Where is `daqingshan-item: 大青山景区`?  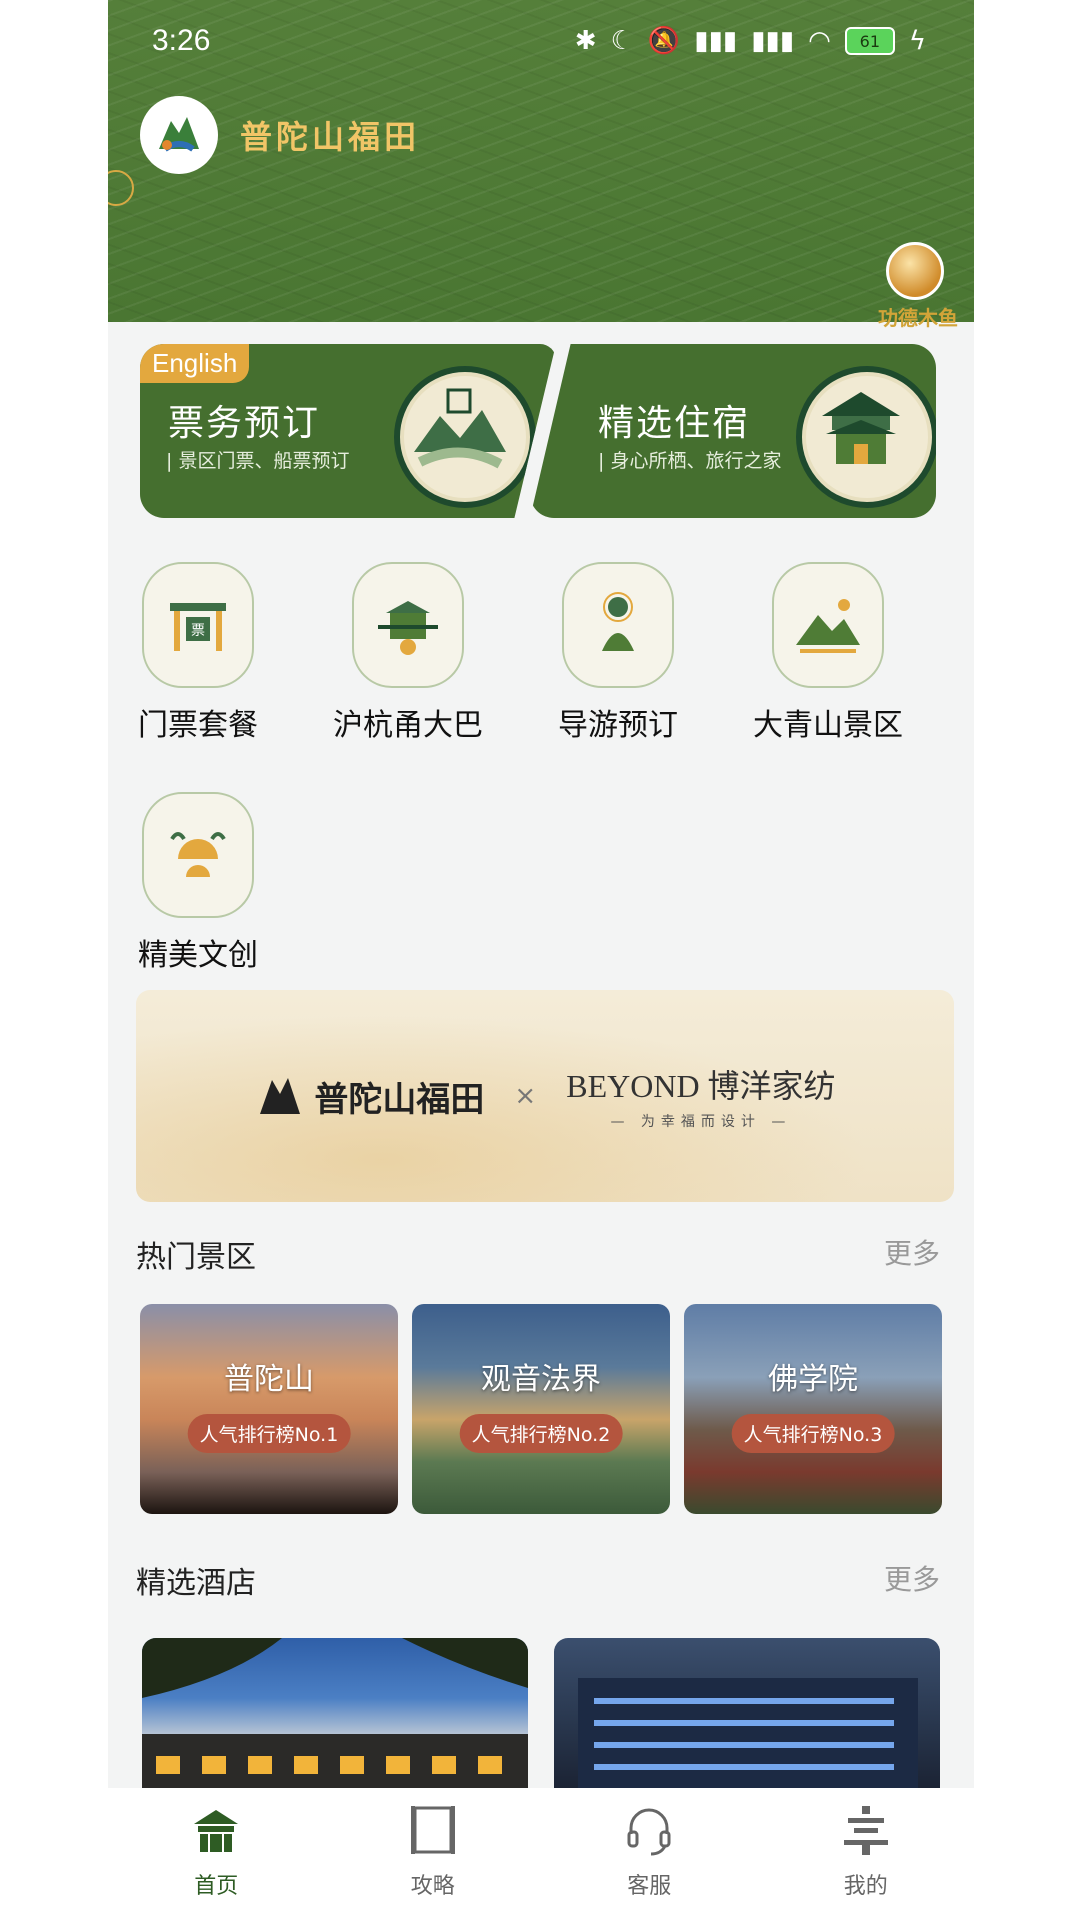
daqingshan-item: 大青山景区 is located at coordinates (828, 653).